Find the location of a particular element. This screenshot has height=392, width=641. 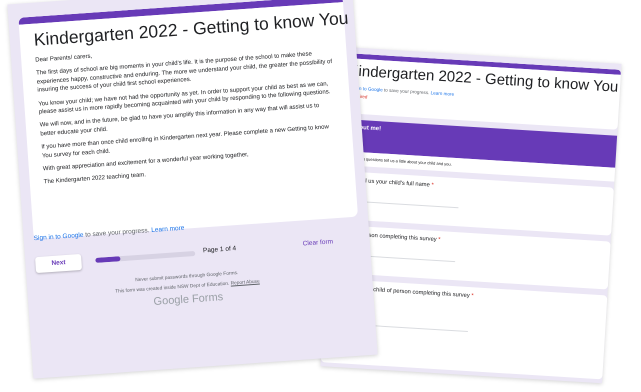

progress-bar is located at coordinates (145, 257).